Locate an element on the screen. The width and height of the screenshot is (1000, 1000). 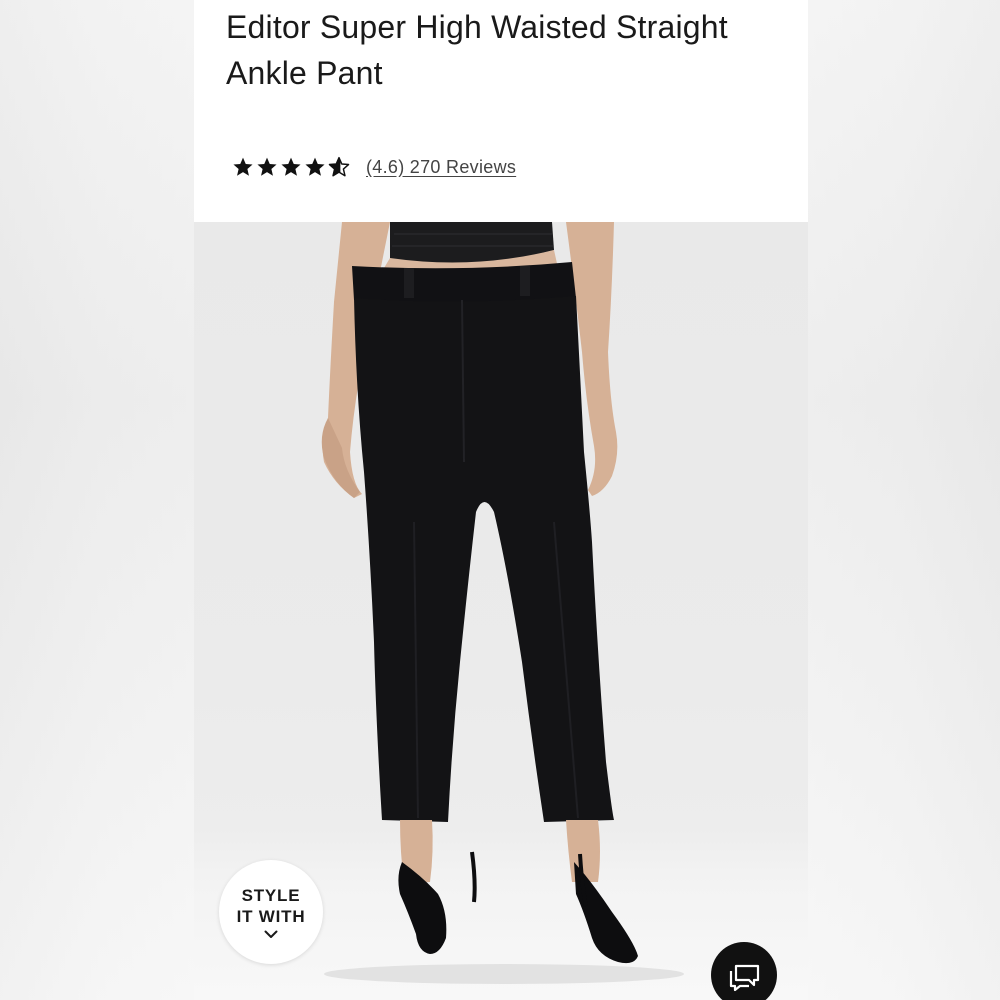
style-it-with-label-line2: IT WITH is located at coordinates (271, 916).